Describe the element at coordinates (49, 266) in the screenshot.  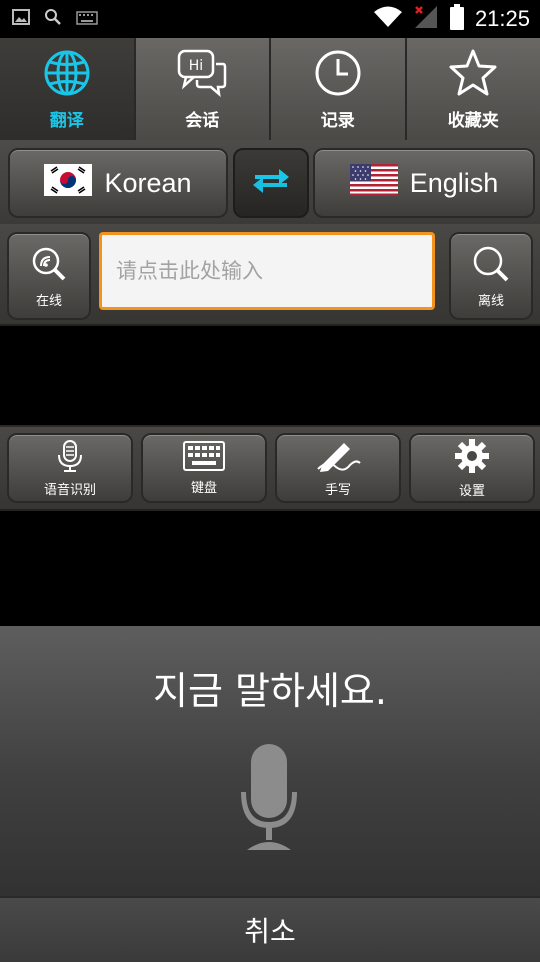
I see `online-search-icon` at that location.